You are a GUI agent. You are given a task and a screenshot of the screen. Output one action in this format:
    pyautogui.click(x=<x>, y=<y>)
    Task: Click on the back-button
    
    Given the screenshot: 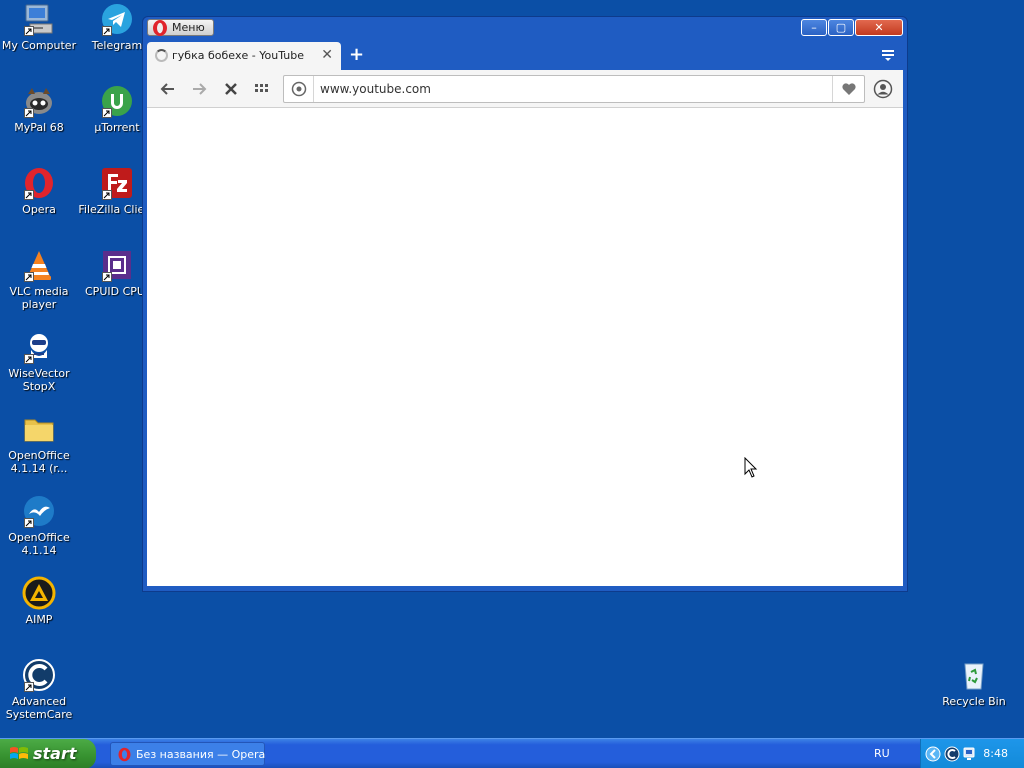 What is the action you would take?
    pyautogui.click(x=168, y=89)
    